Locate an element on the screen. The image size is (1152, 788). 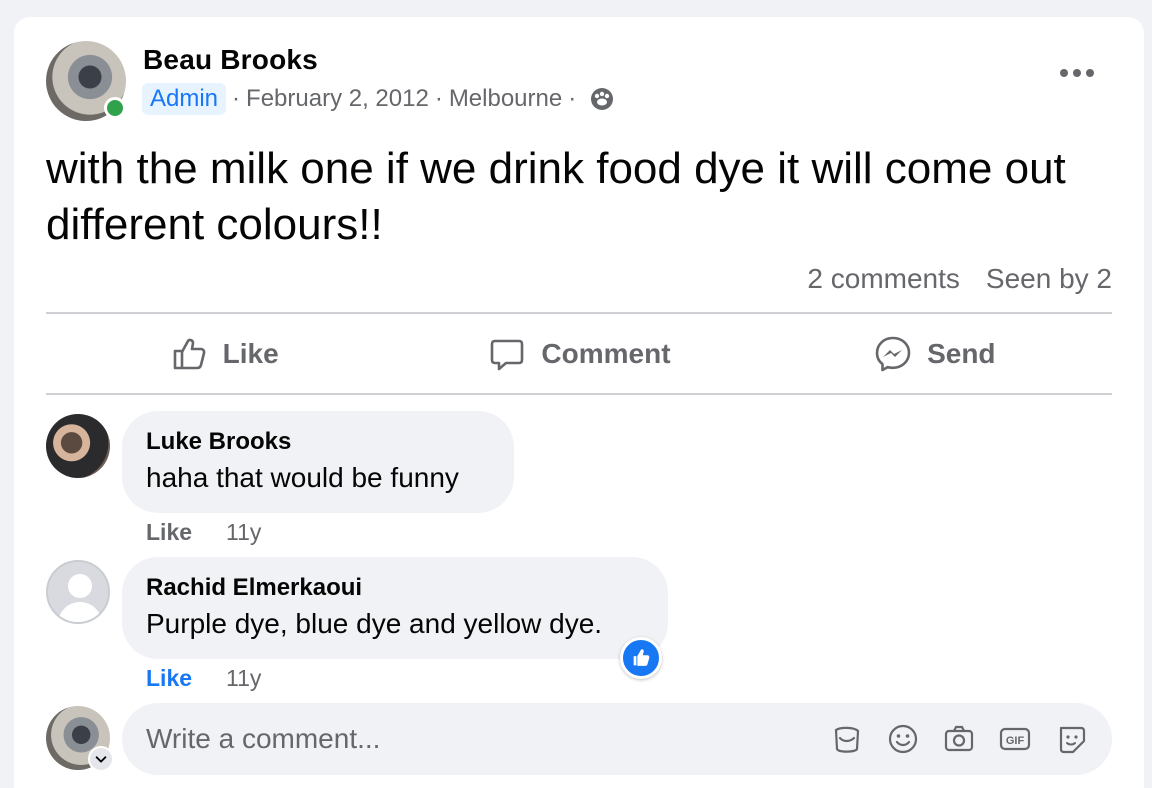
admin-badge: Admin is located at coordinates (184, 99).